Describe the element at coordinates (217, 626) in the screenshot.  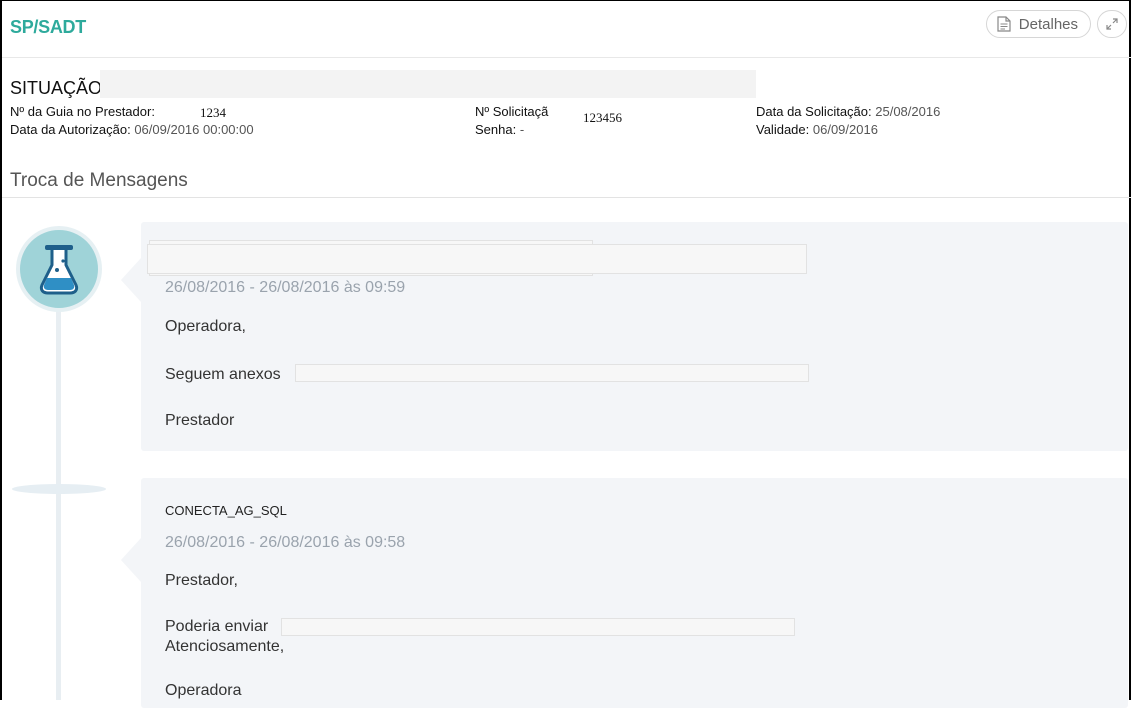
I see `message-body: Poderia enviar` at that location.